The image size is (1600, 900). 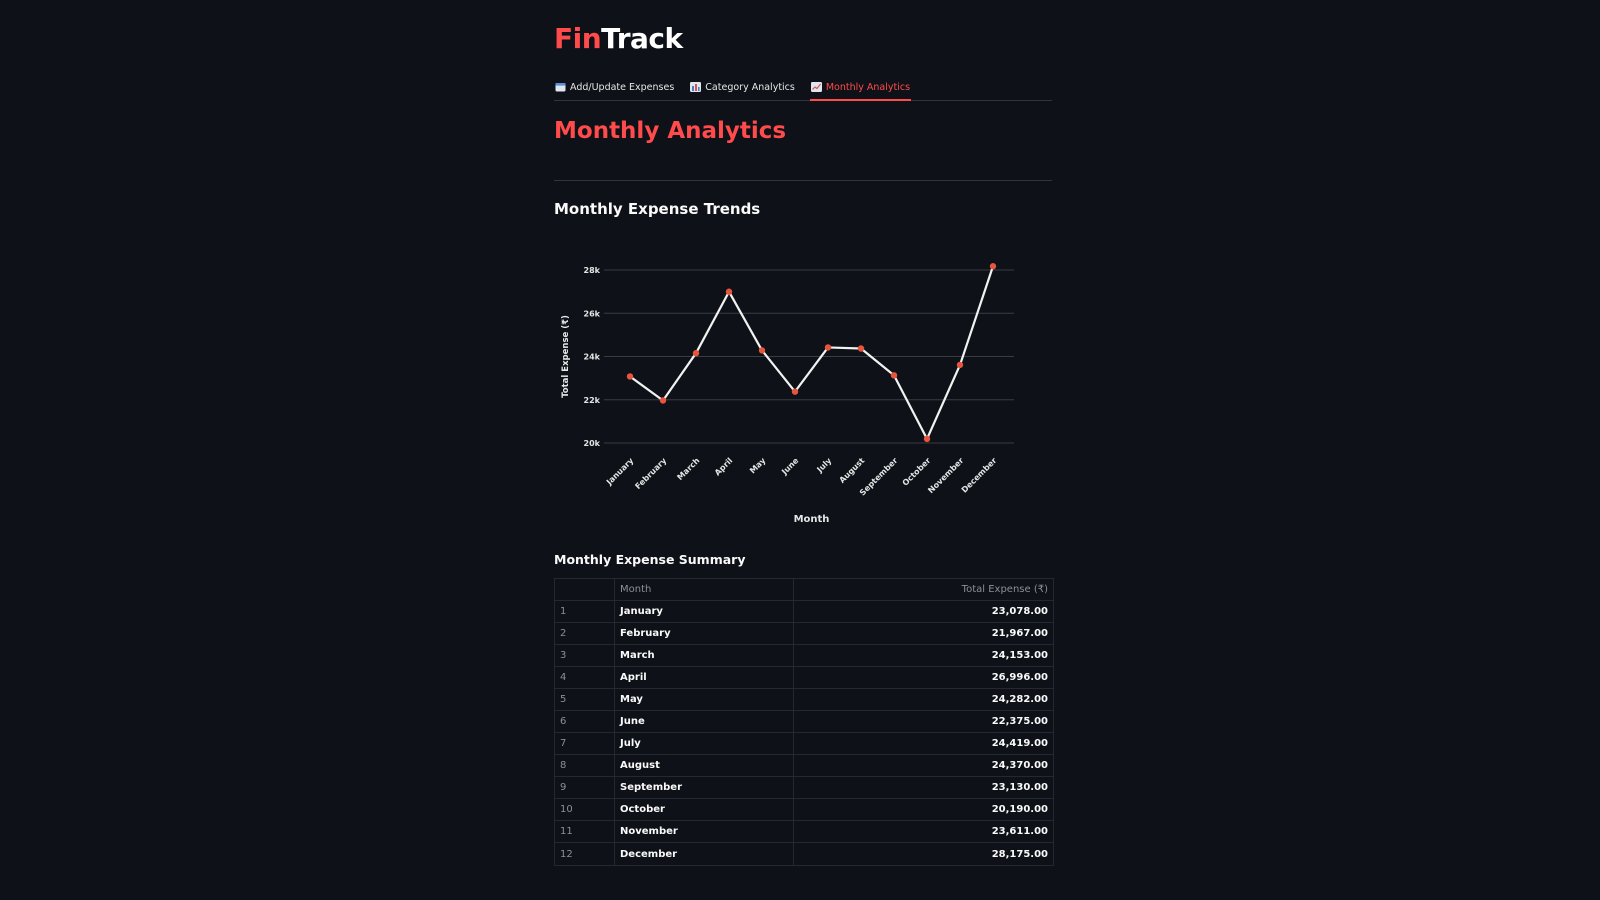 I want to click on row-index: 4, so click(x=585, y=677).